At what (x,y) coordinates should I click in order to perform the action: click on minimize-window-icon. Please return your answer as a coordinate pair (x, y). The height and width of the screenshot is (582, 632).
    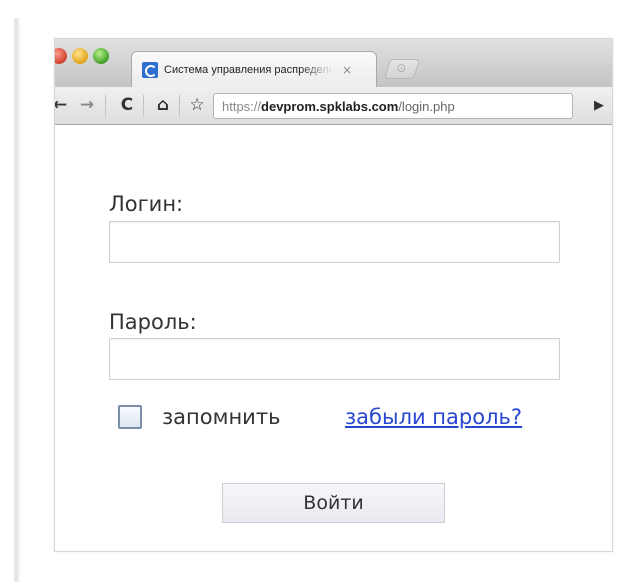
    Looking at the image, I should click on (80, 56).